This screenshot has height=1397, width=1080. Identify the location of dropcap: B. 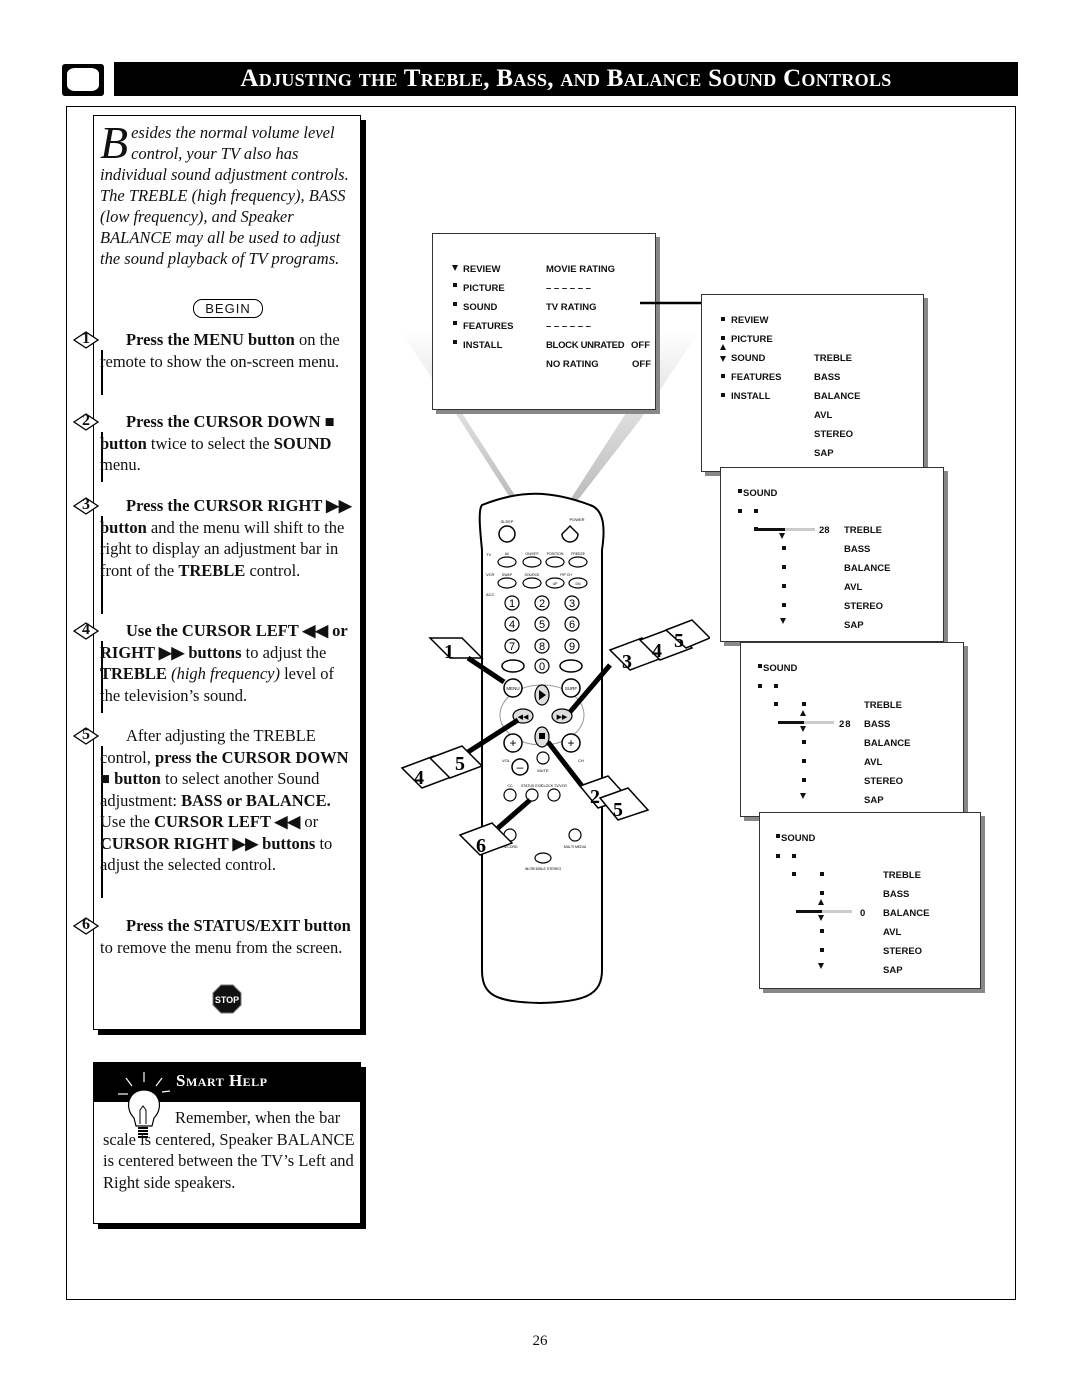
(114, 142).